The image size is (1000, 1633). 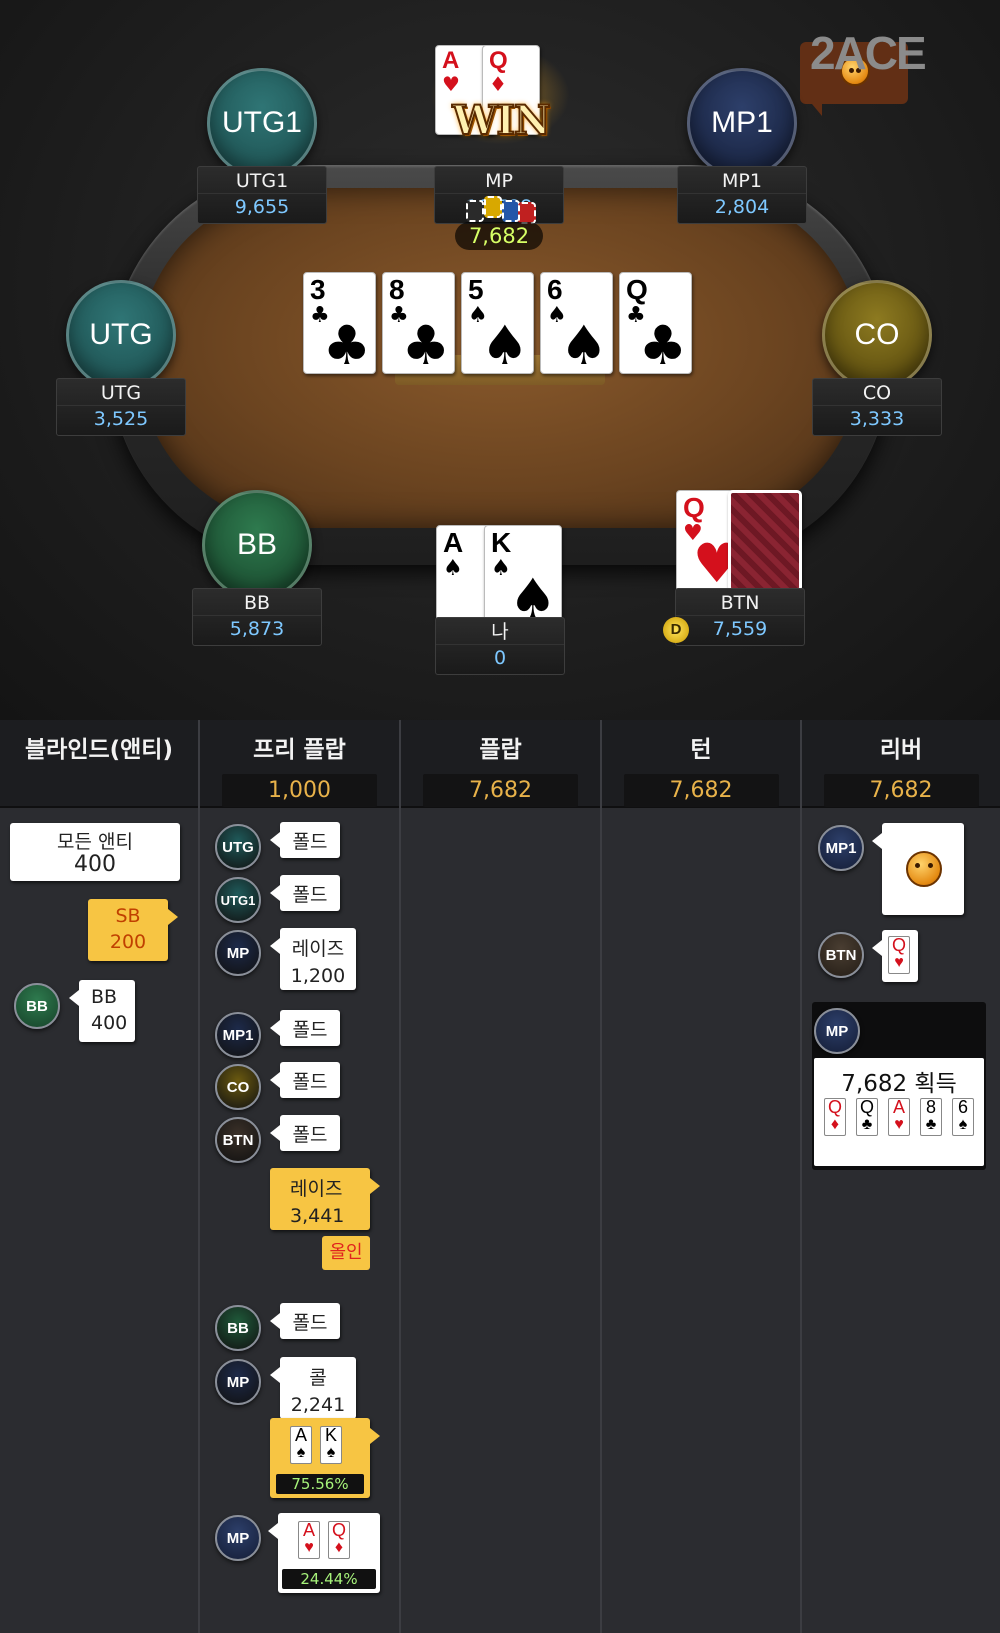 I want to click on seat-name: 나, so click(x=500, y=632).